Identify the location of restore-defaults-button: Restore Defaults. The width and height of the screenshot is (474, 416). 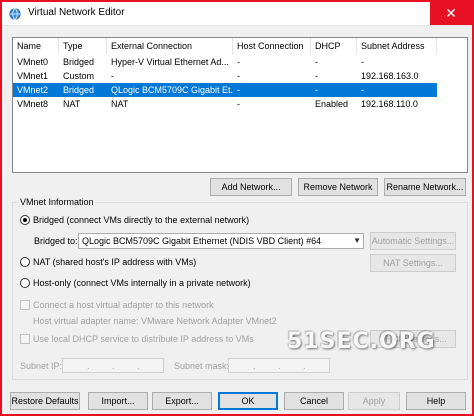
(45, 401).